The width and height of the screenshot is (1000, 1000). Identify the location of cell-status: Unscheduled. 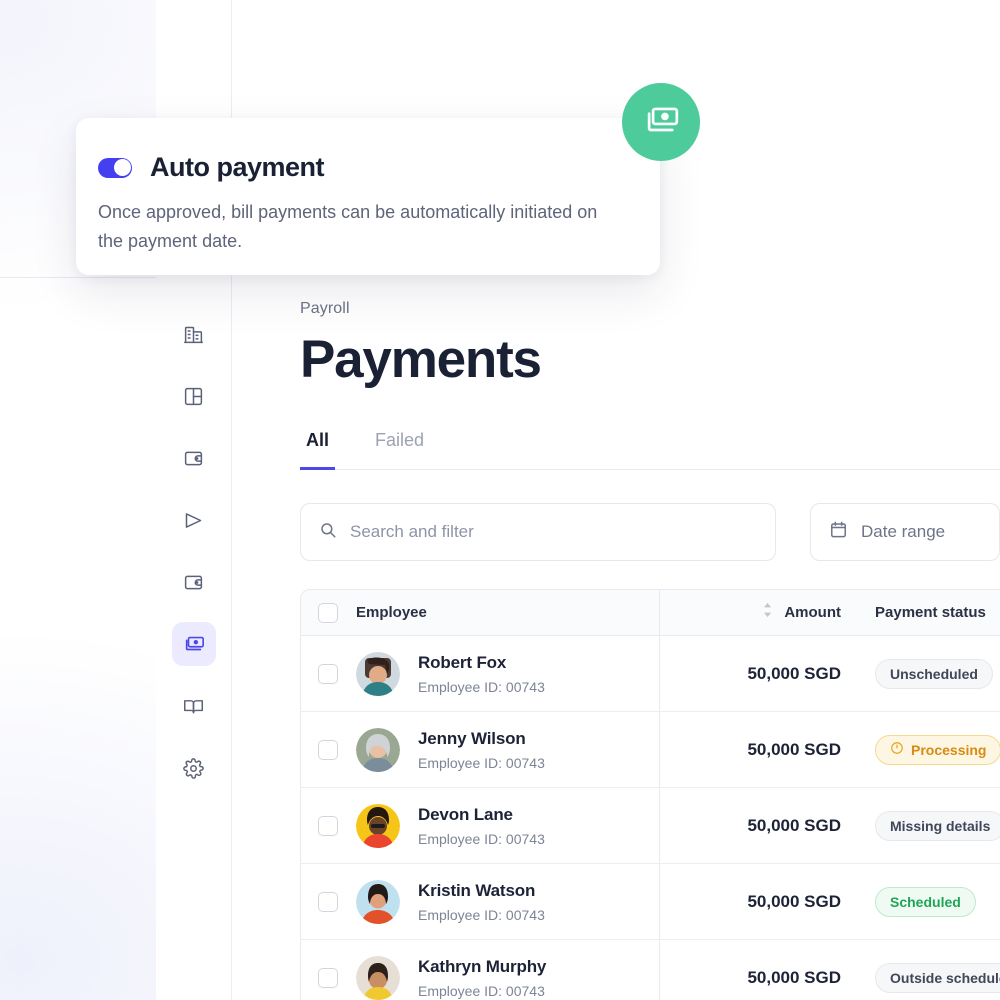
(927, 673).